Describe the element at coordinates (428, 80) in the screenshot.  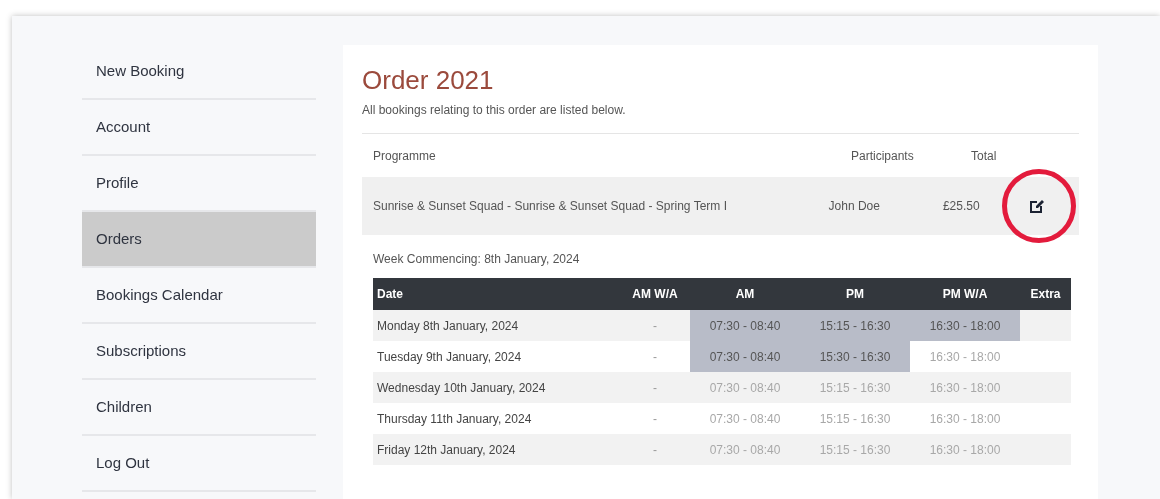
I see `order-title: Order 2021` at that location.